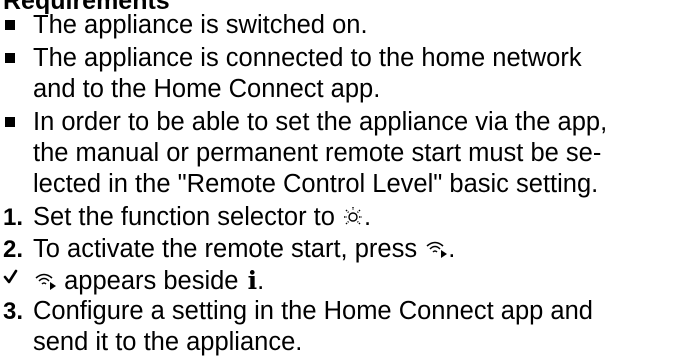 The image size is (689, 358). What do you see at coordinates (13, 217) in the screenshot?
I see `step-number: 1.` at bounding box center [13, 217].